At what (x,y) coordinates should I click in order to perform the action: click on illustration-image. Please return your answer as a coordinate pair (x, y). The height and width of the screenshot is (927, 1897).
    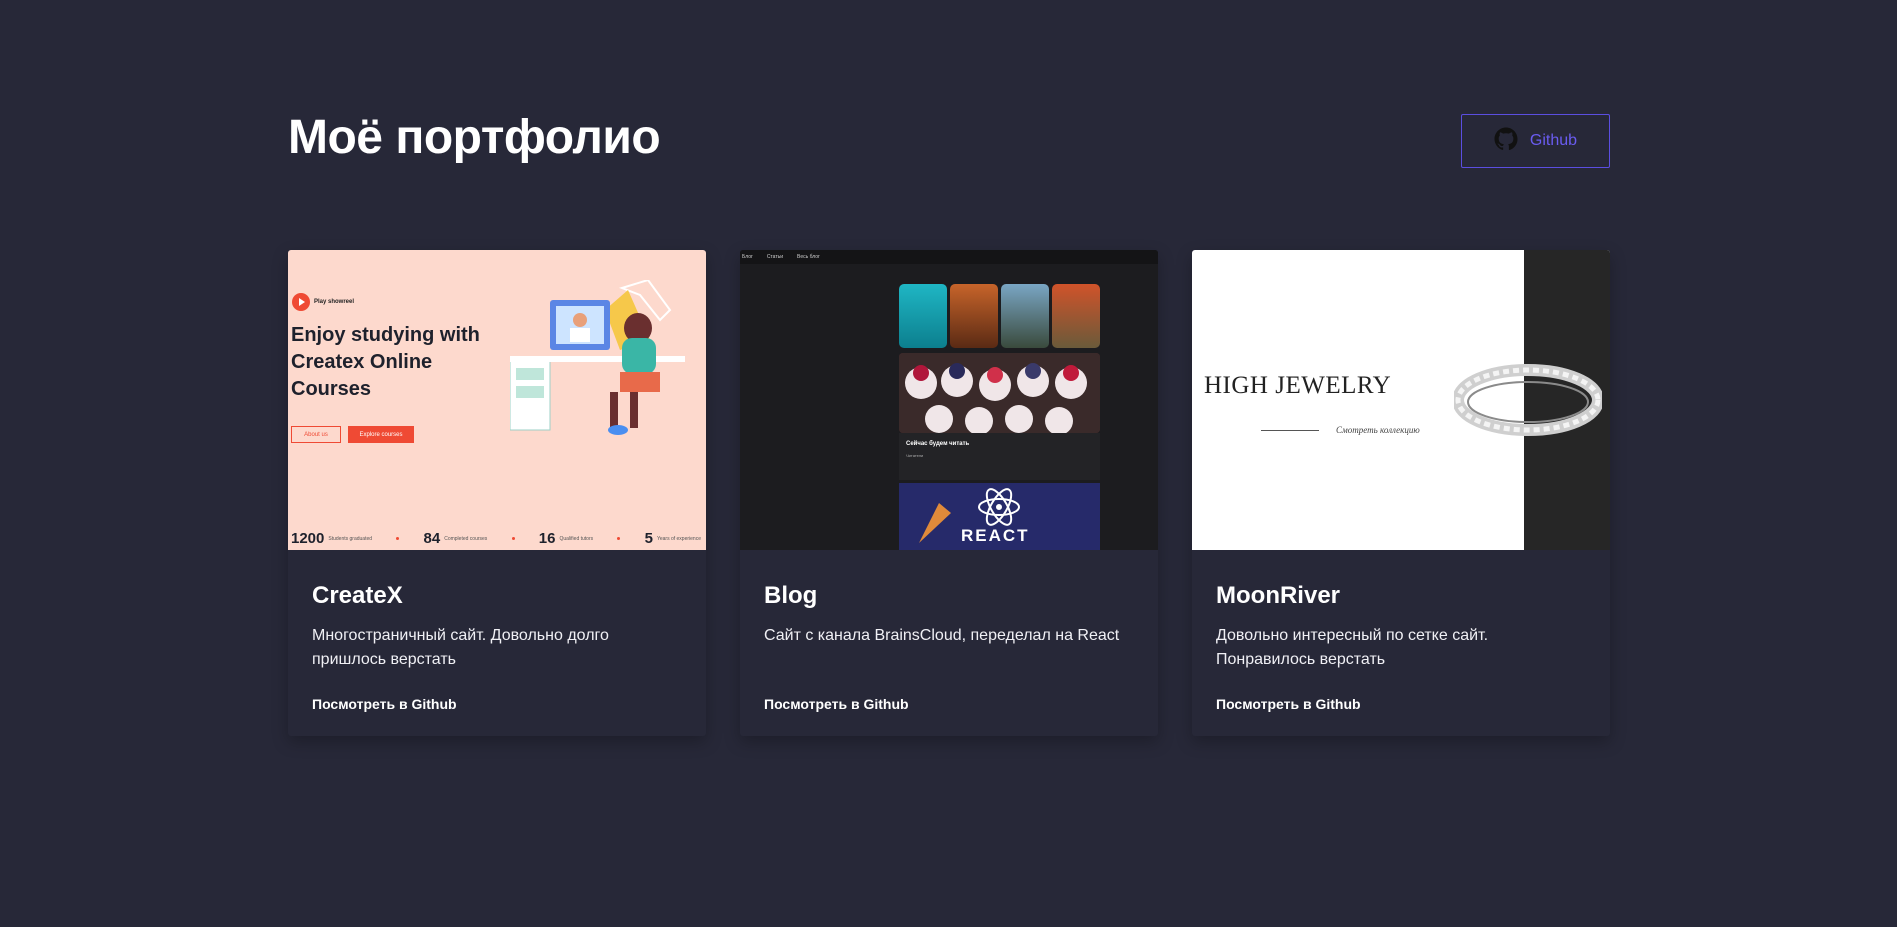
    Looking at the image, I should click on (597, 357).